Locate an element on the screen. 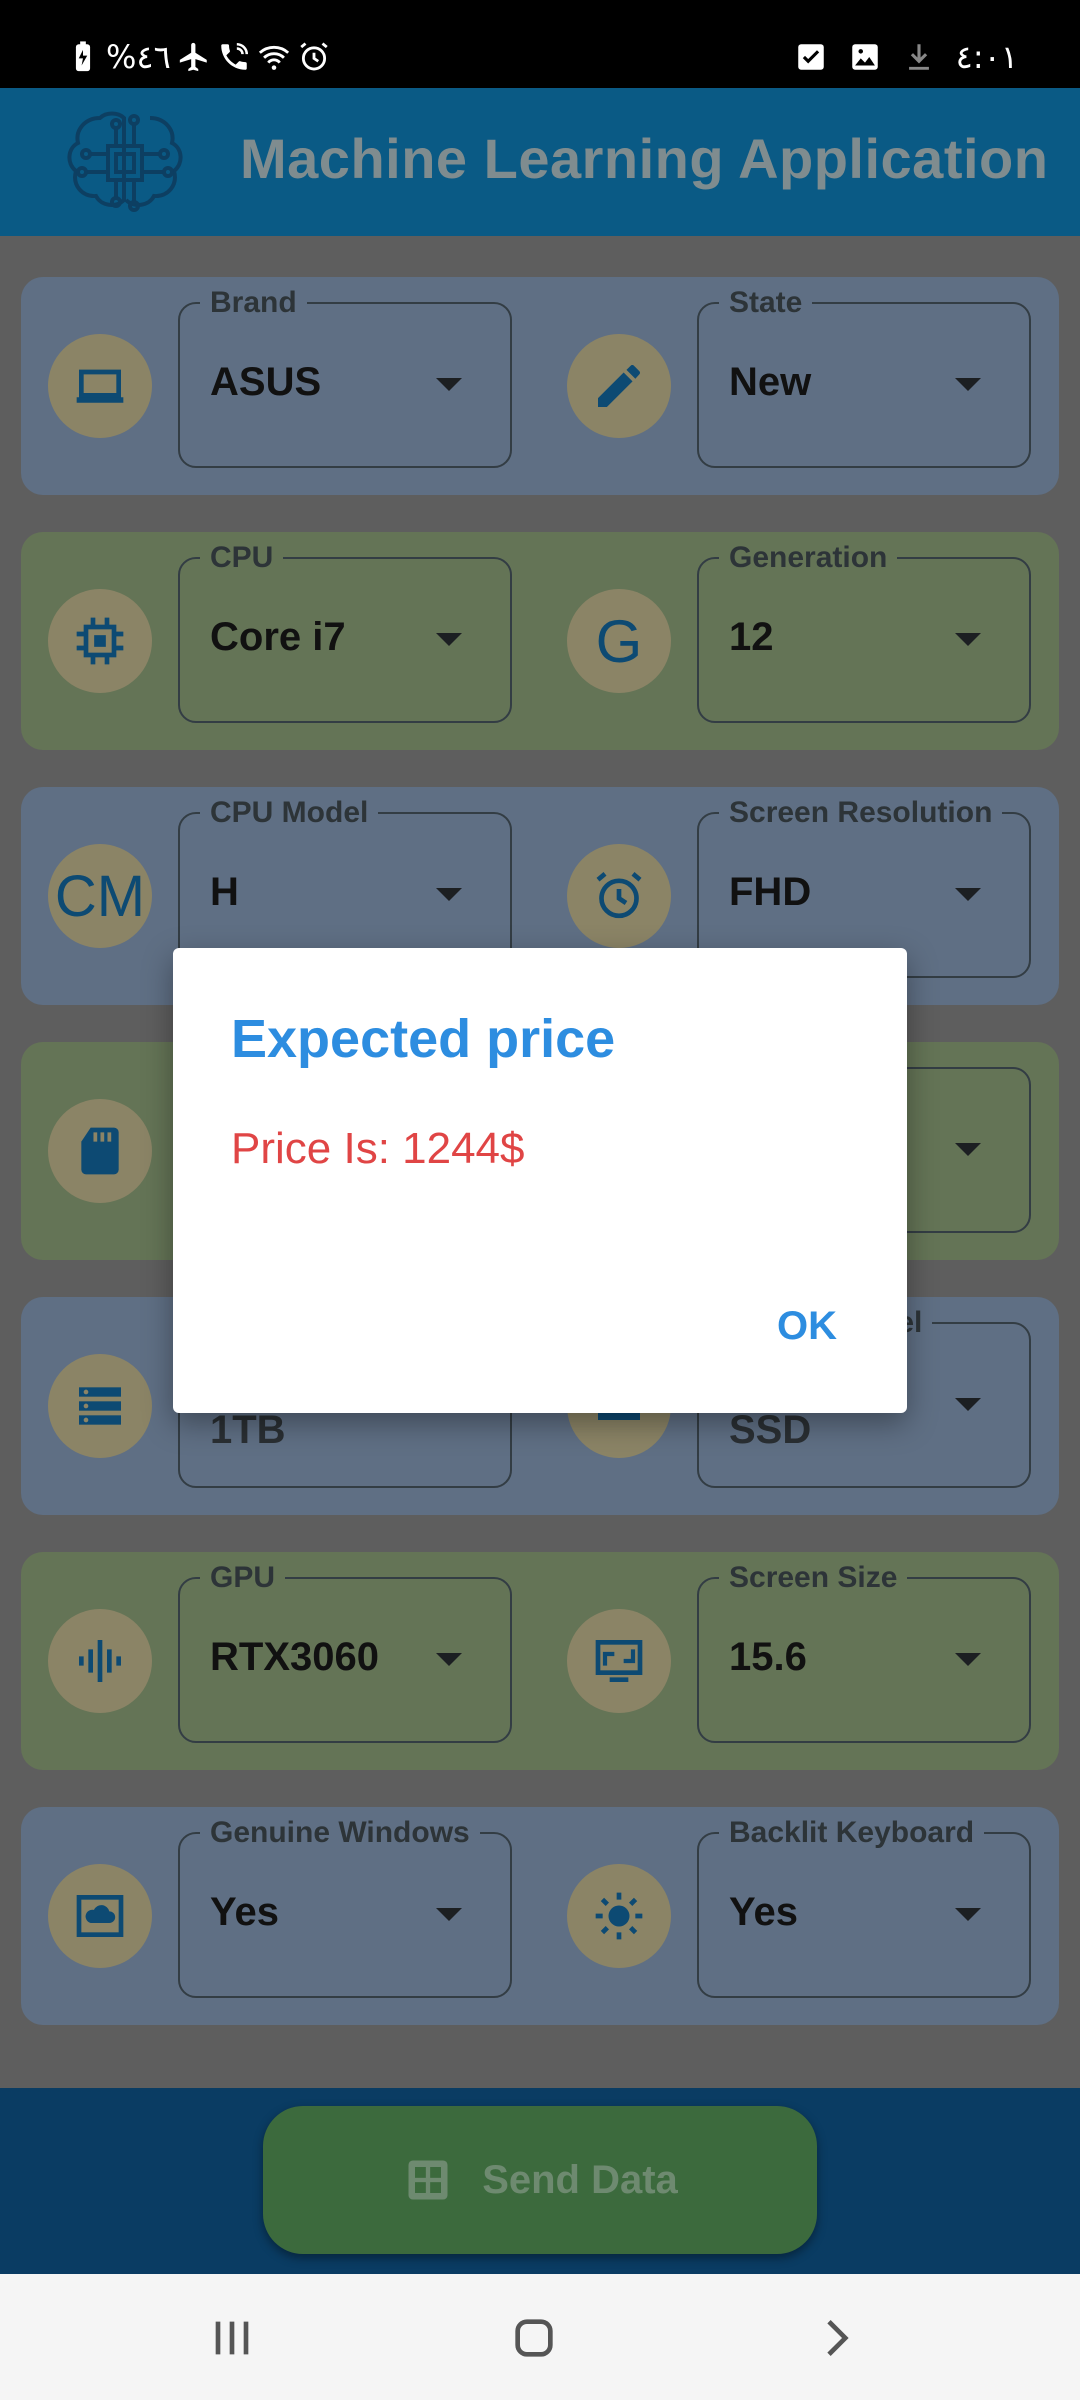 The image size is (1080, 2400). pencil-icon is located at coordinates (619, 386).